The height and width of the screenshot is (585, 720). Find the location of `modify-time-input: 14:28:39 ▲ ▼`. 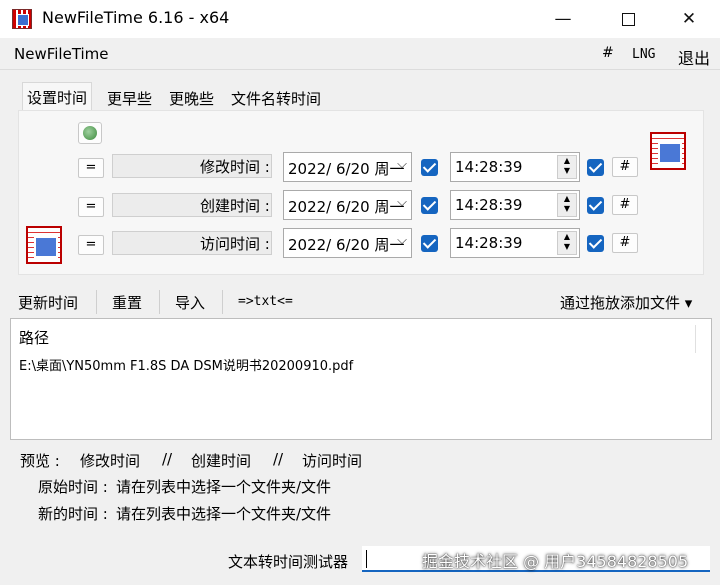

modify-time-input: 14:28:39 ▲ ▼ is located at coordinates (515, 167).